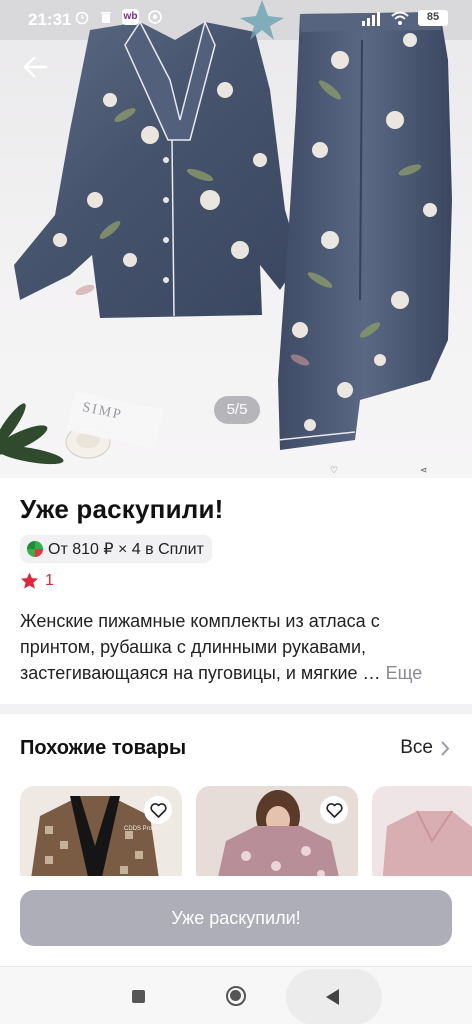  What do you see at coordinates (130, 17) in the screenshot?
I see `wb-app-icon: wb` at bounding box center [130, 17].